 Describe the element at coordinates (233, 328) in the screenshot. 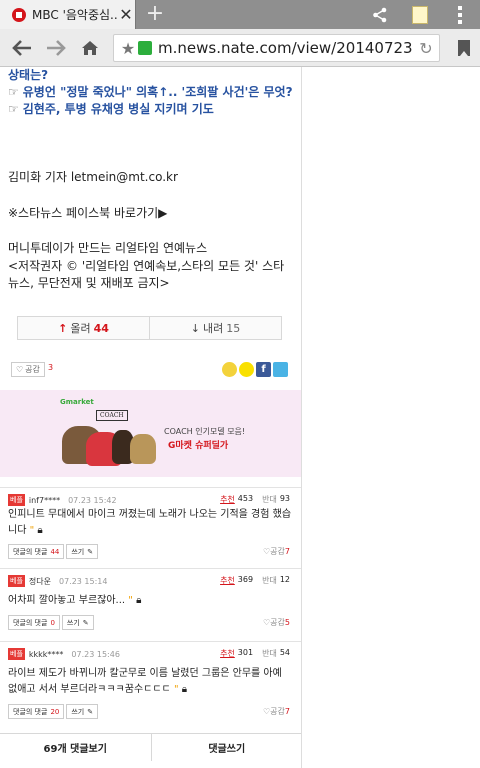

I see `vote-down-count: 15` at that location.